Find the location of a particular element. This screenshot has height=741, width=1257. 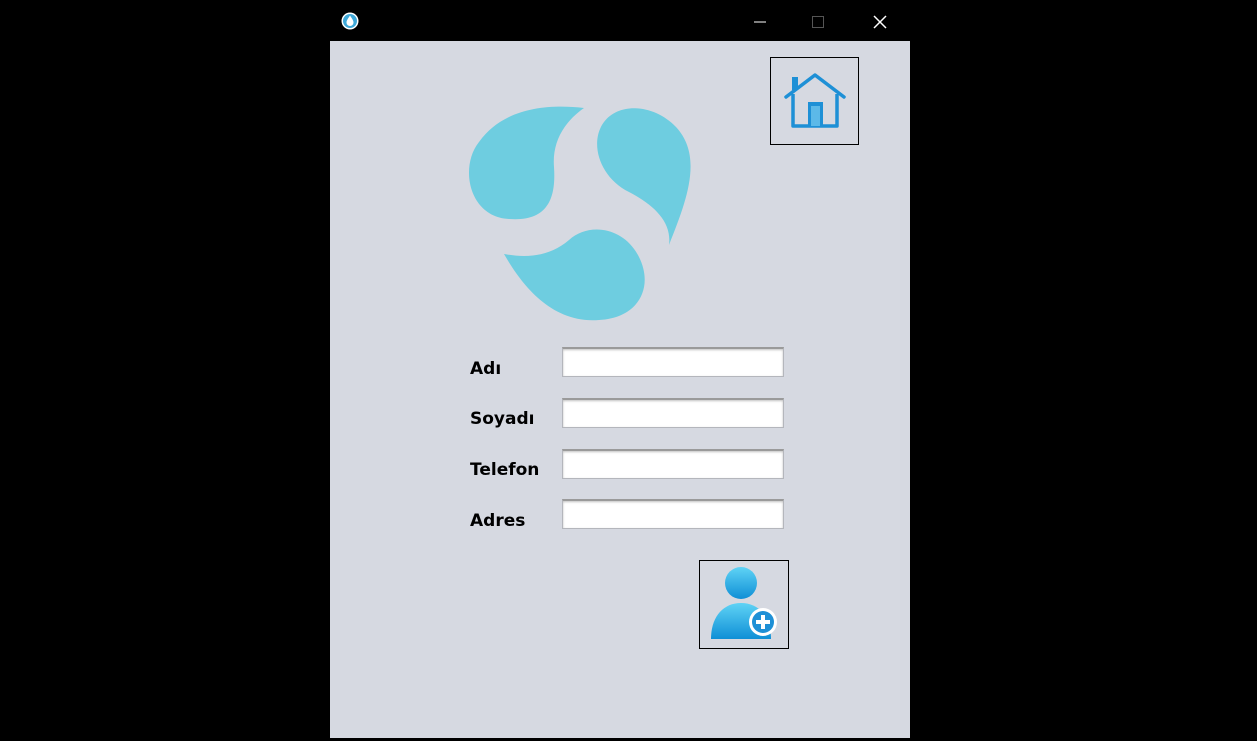

phone-label: Telefon is located at coordinates (505, 470).